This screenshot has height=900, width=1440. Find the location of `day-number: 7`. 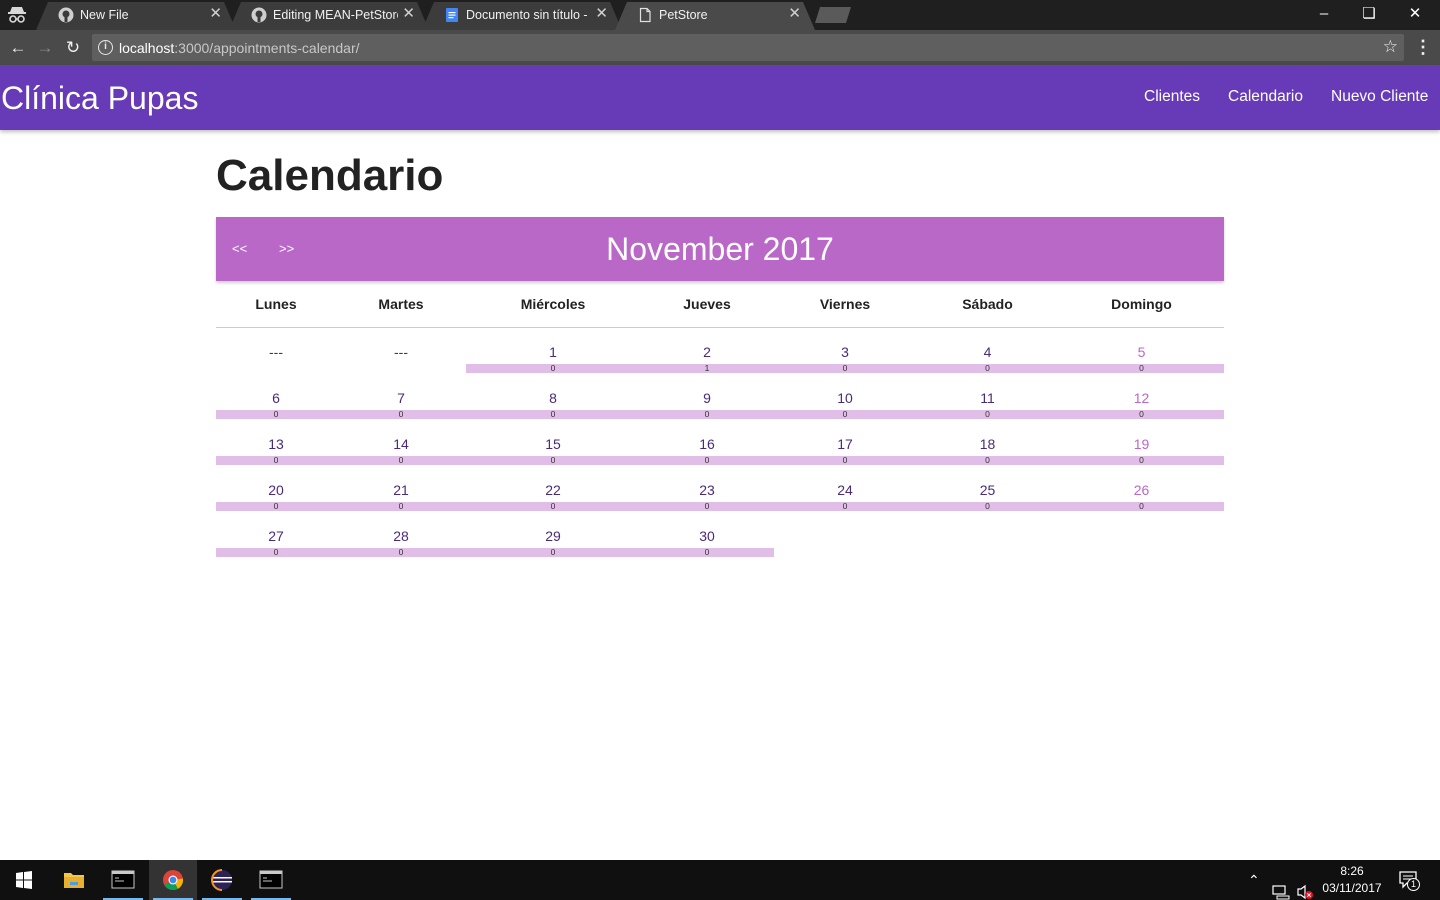

day-number: 7 is located at coordinates (401, 398).